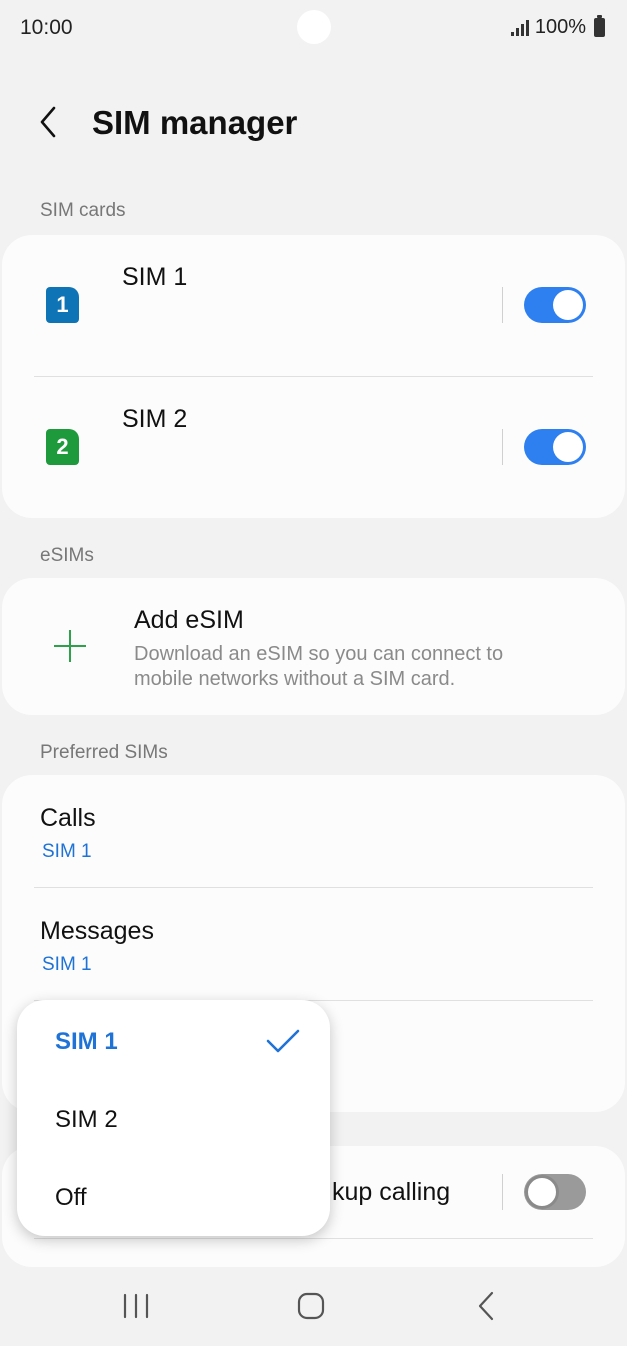  What do you see at coordinates (555, 447) in the screenshot?
I see `sim-2-toggle` at bounding box center [555, 447].